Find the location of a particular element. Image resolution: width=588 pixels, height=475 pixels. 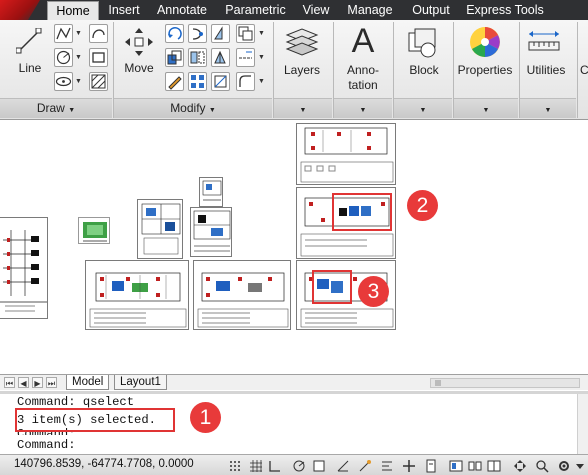

pencil-icon is located at coordinates (175, 83).